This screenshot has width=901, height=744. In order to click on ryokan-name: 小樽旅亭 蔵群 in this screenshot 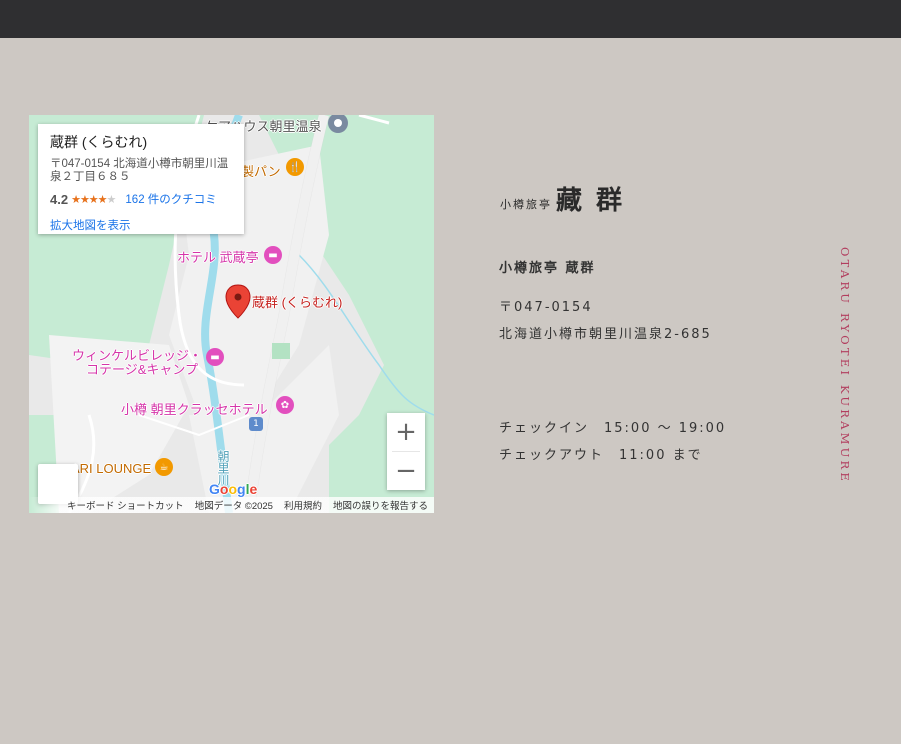, I will do `click(547, 268)`.